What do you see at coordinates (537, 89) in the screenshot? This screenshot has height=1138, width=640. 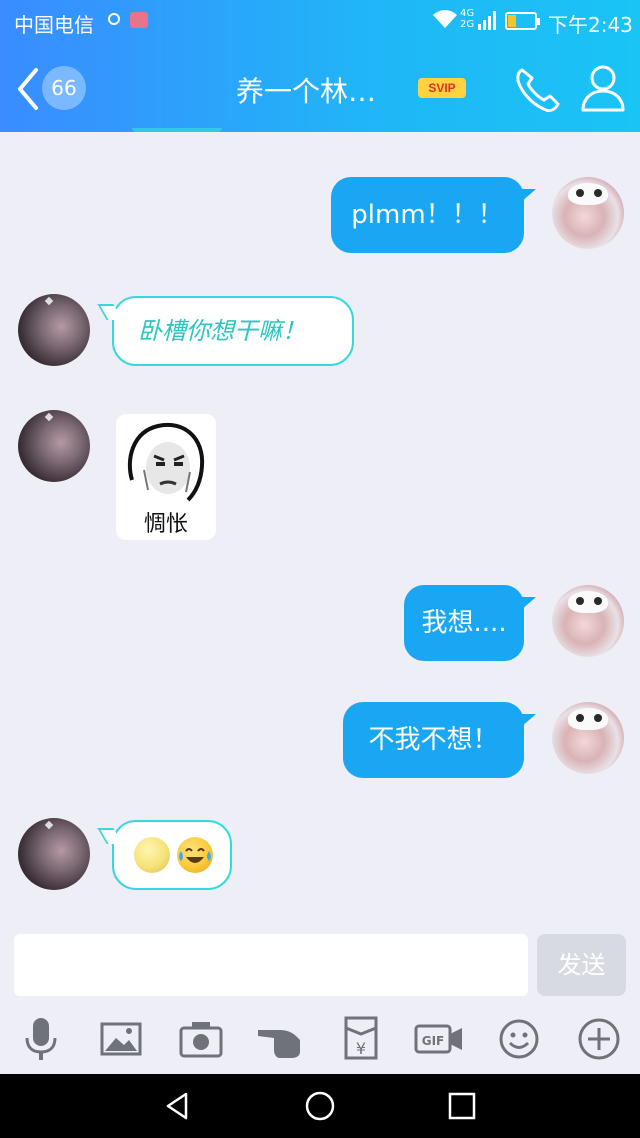 I see `phone-icon` at bounding box center [537, 89].